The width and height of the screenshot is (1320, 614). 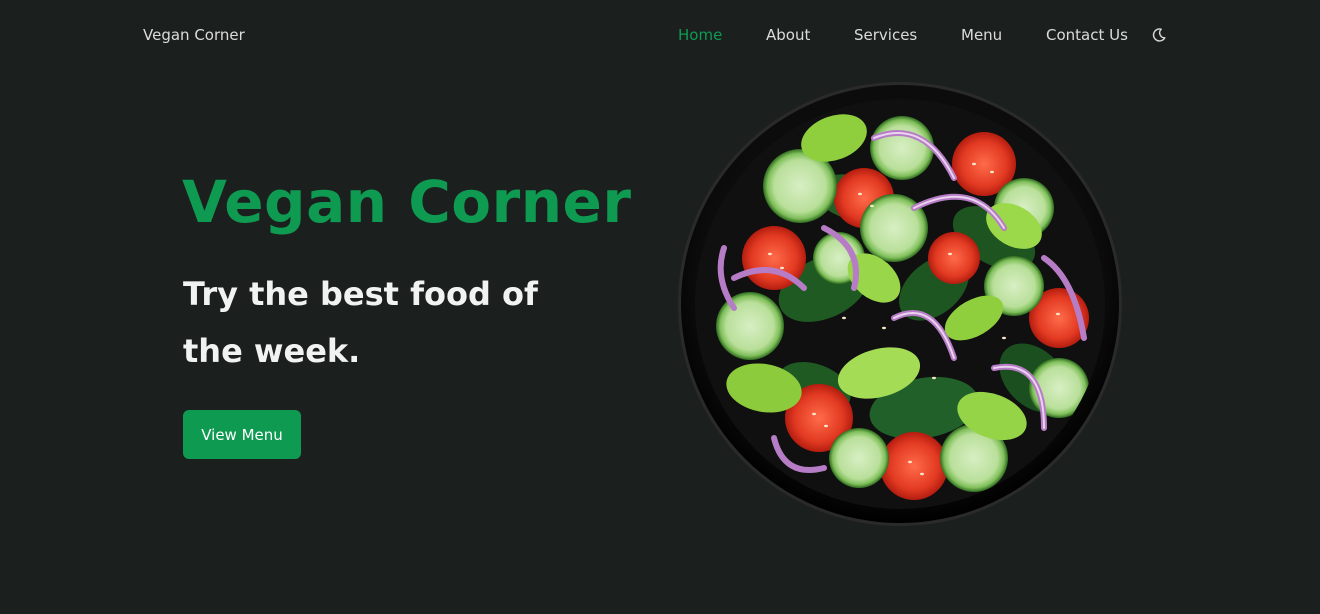 What do you see at coordinates (788, 35) in the screenshot?
I see `nav-about-link: About` at bounding box center [788, 35].